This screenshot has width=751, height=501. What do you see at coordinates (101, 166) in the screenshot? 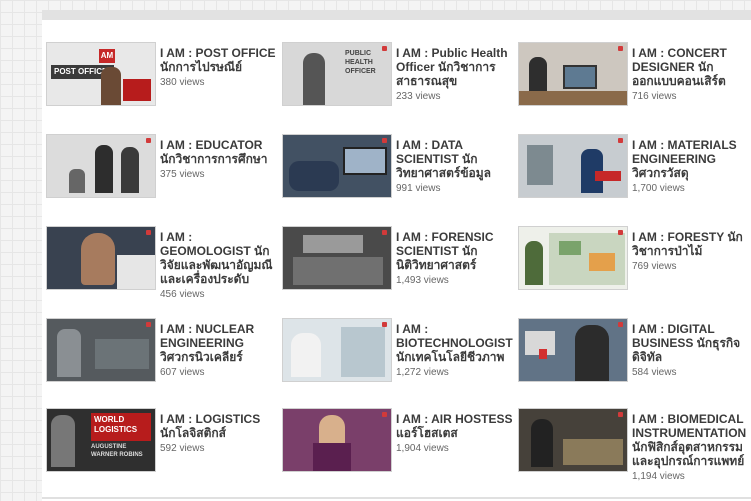
I see `educator-thumbnail` at bounding box center [101, 166].